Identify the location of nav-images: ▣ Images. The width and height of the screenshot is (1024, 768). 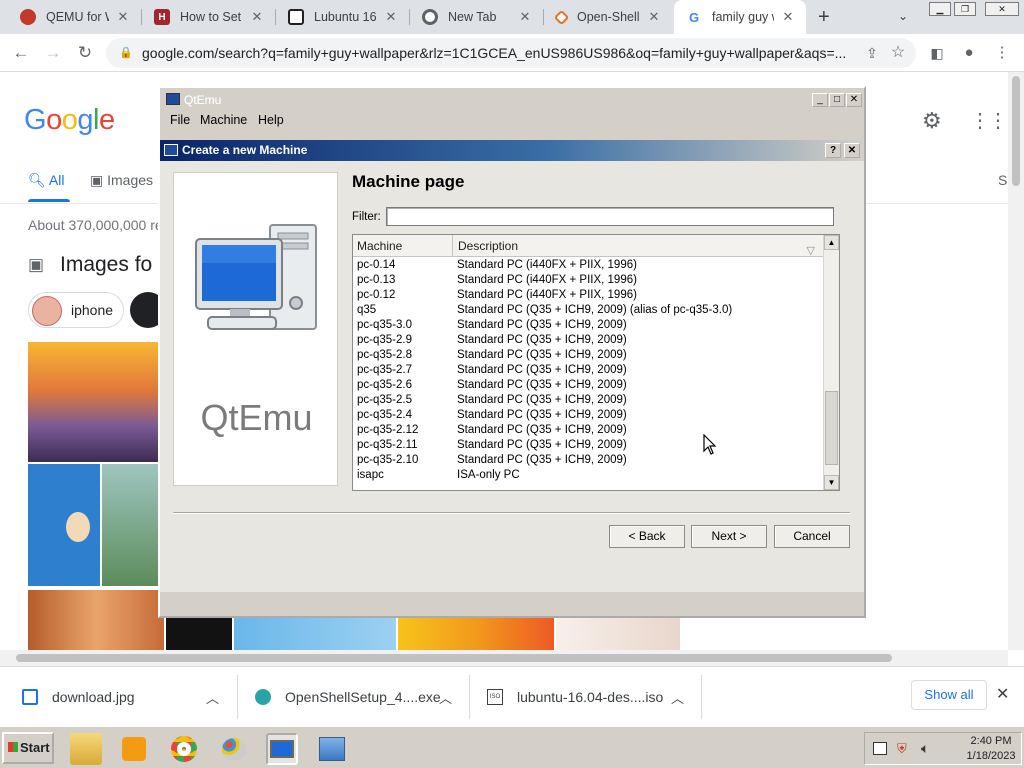
(121, 180).